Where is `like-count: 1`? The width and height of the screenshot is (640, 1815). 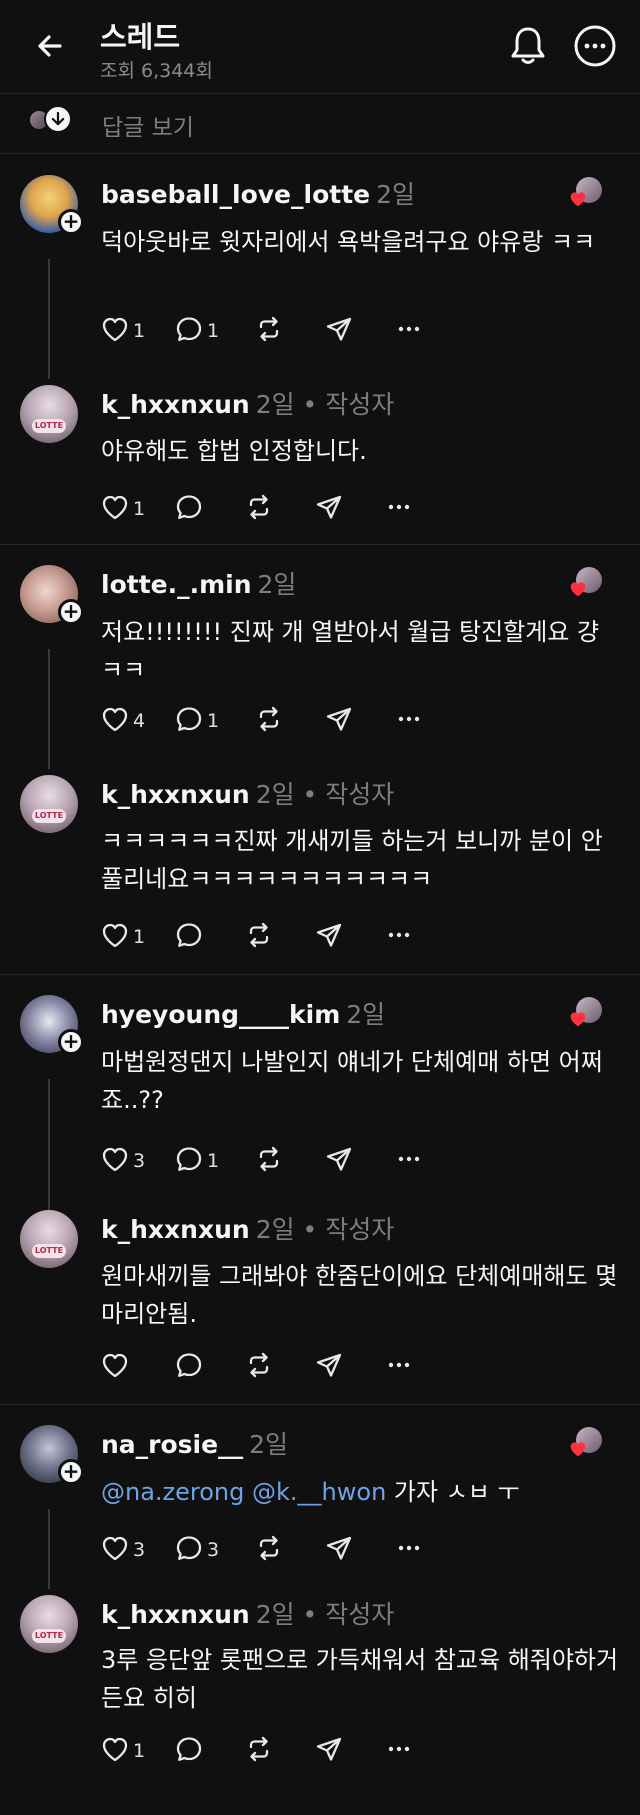
like-count: 1 is located at coordinates (139, 509).